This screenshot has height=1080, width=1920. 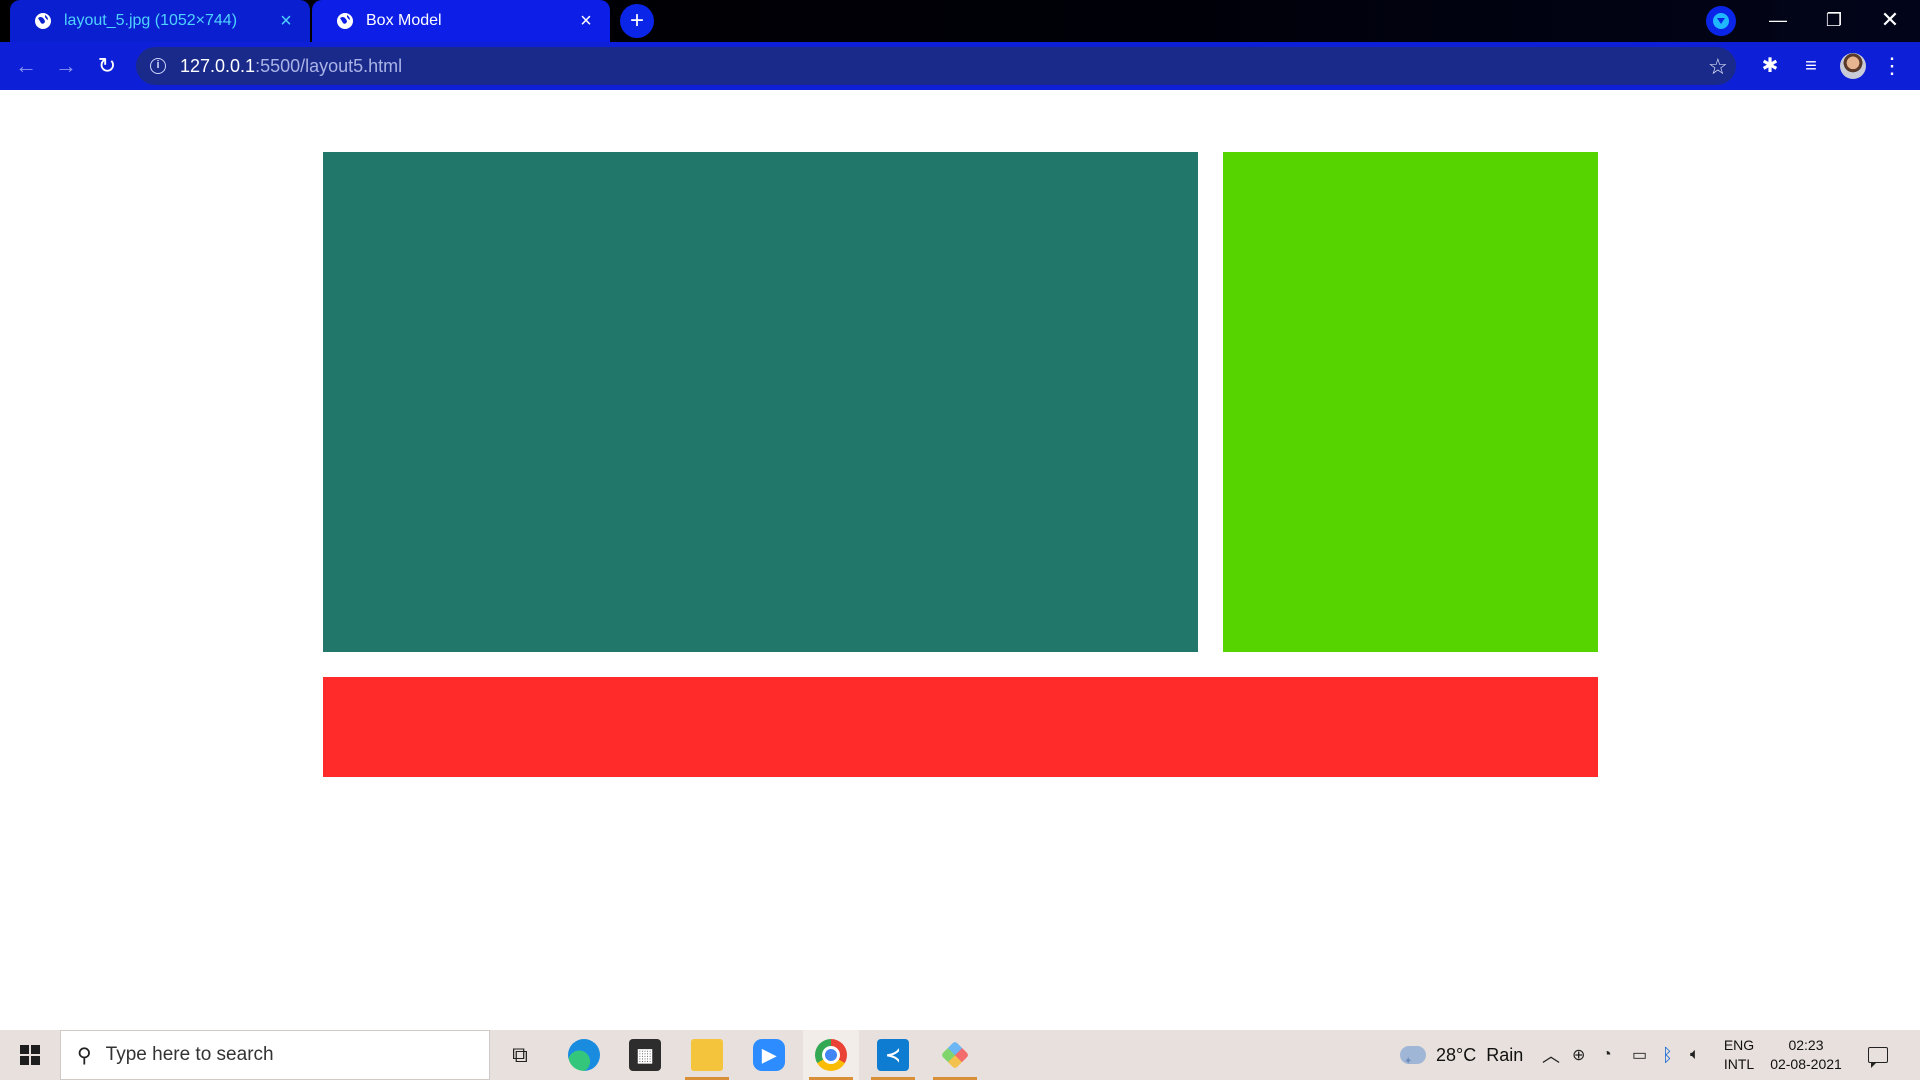 What do you see at coordinates (1892, 66) in the screenshot?
I see `menu-icon: ⋮` at bounding box center [1892, 66].